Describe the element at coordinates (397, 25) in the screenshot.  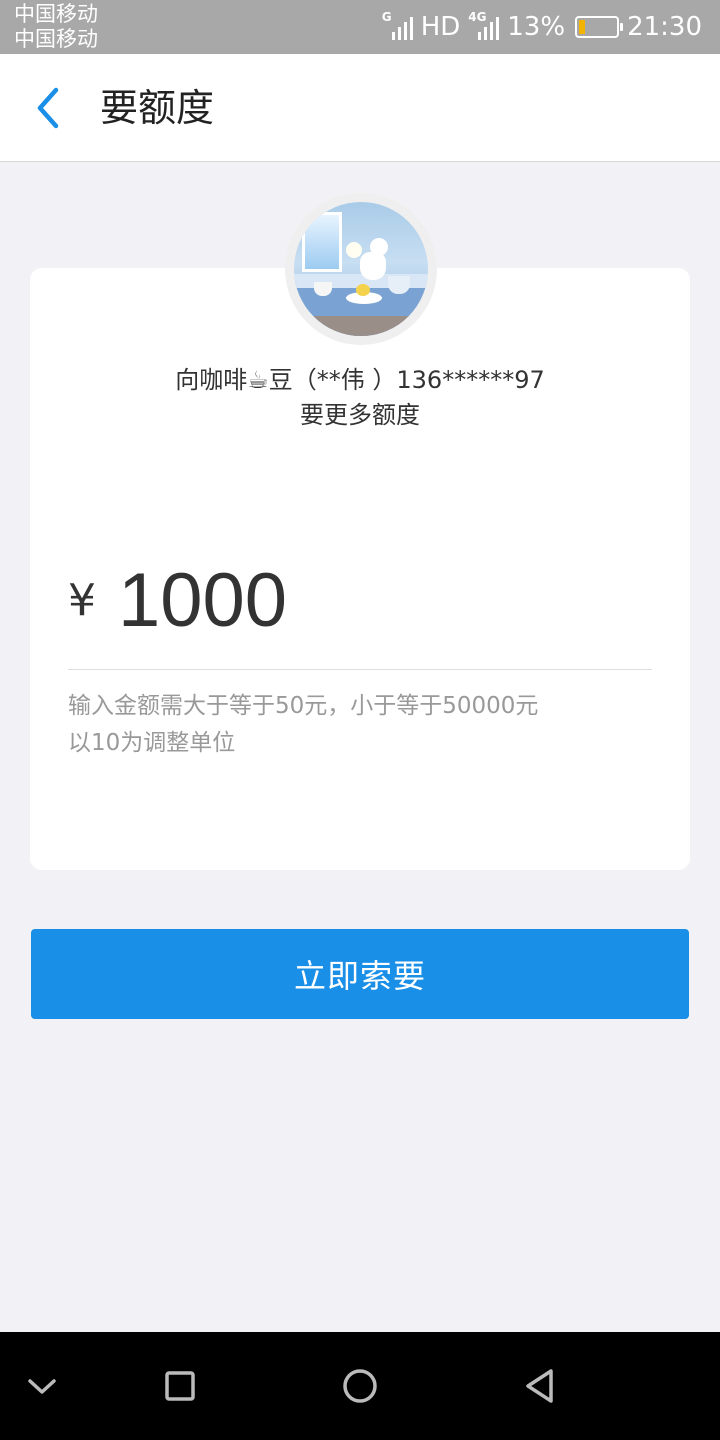
I see `signal-icon-1: G` at that location.